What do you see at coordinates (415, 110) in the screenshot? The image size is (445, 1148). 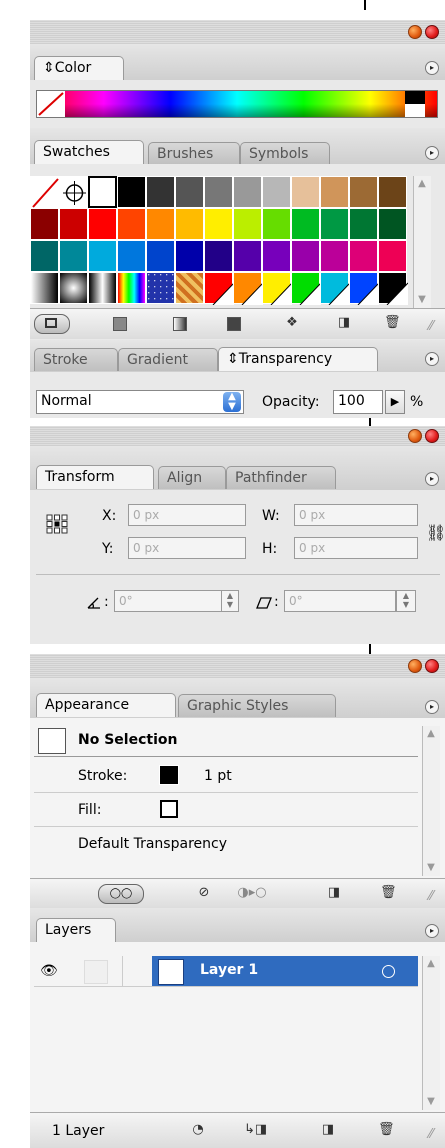 I see `white-swatch` at bounding box center [415, 110].